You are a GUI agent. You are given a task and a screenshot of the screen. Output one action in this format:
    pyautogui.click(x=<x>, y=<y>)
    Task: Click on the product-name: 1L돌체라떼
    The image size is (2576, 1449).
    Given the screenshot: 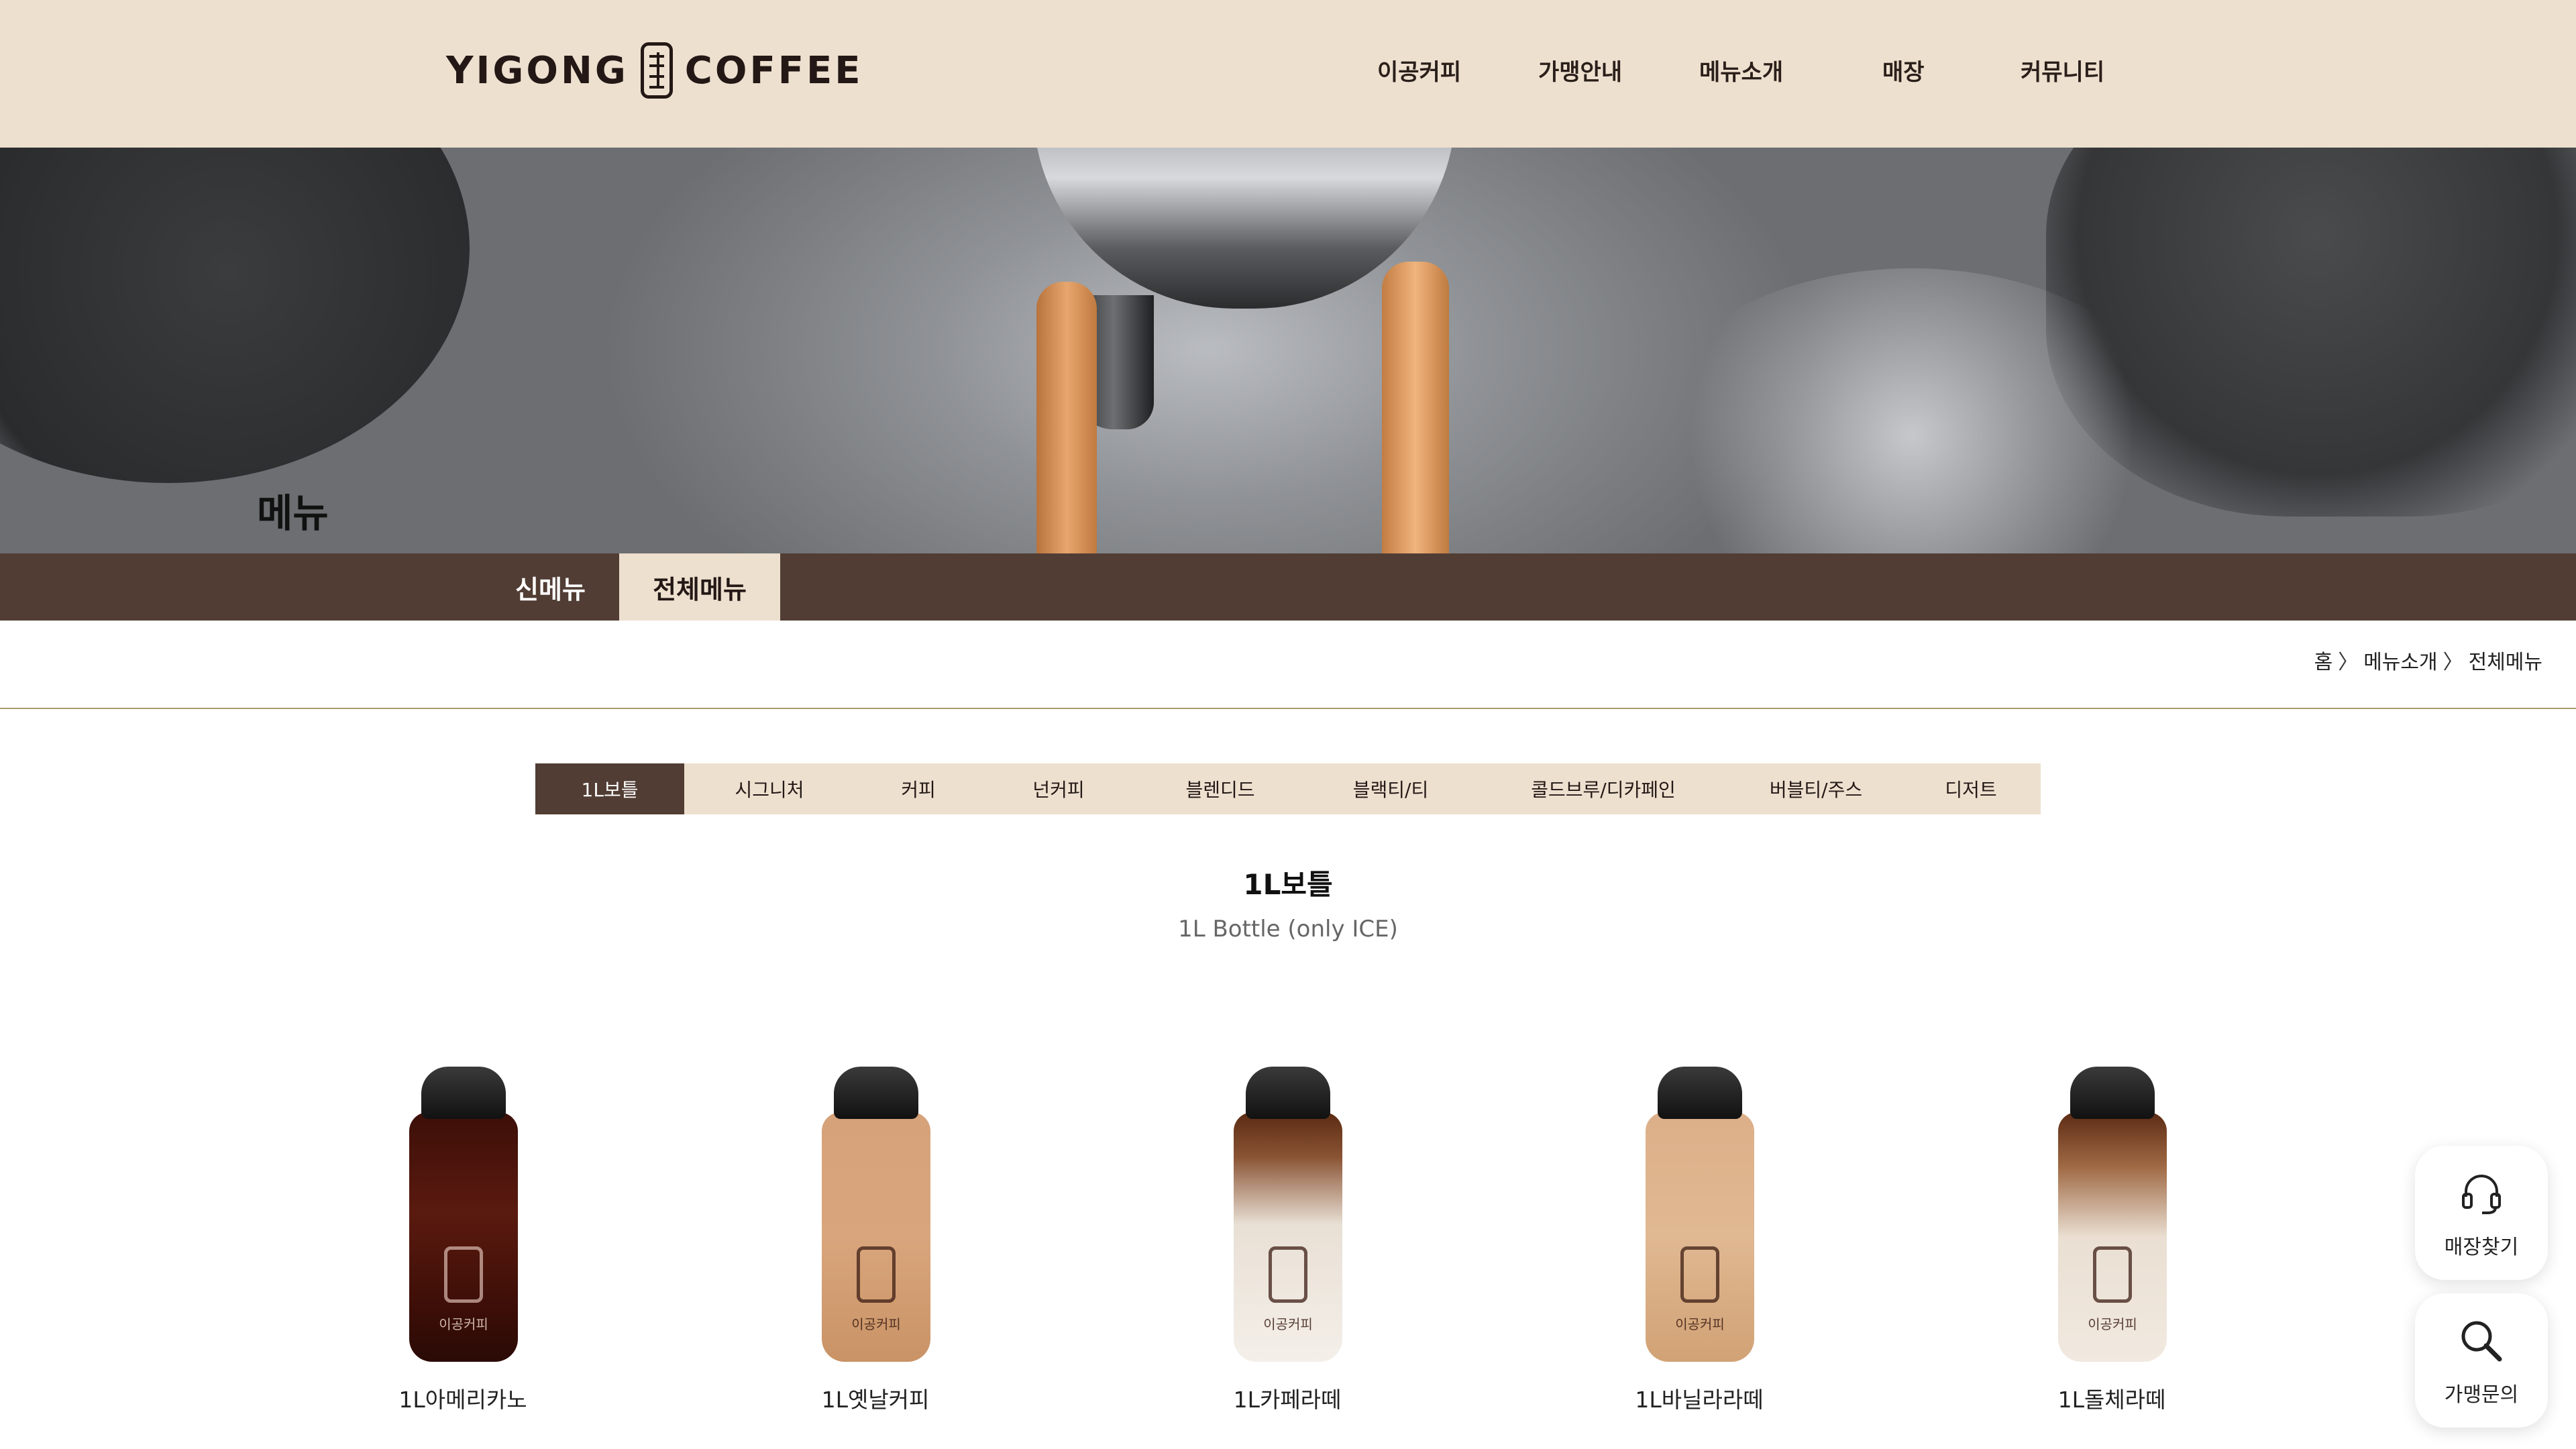 What is the action you would take?
    pyautogui.click(x=2111, y=1400)
    